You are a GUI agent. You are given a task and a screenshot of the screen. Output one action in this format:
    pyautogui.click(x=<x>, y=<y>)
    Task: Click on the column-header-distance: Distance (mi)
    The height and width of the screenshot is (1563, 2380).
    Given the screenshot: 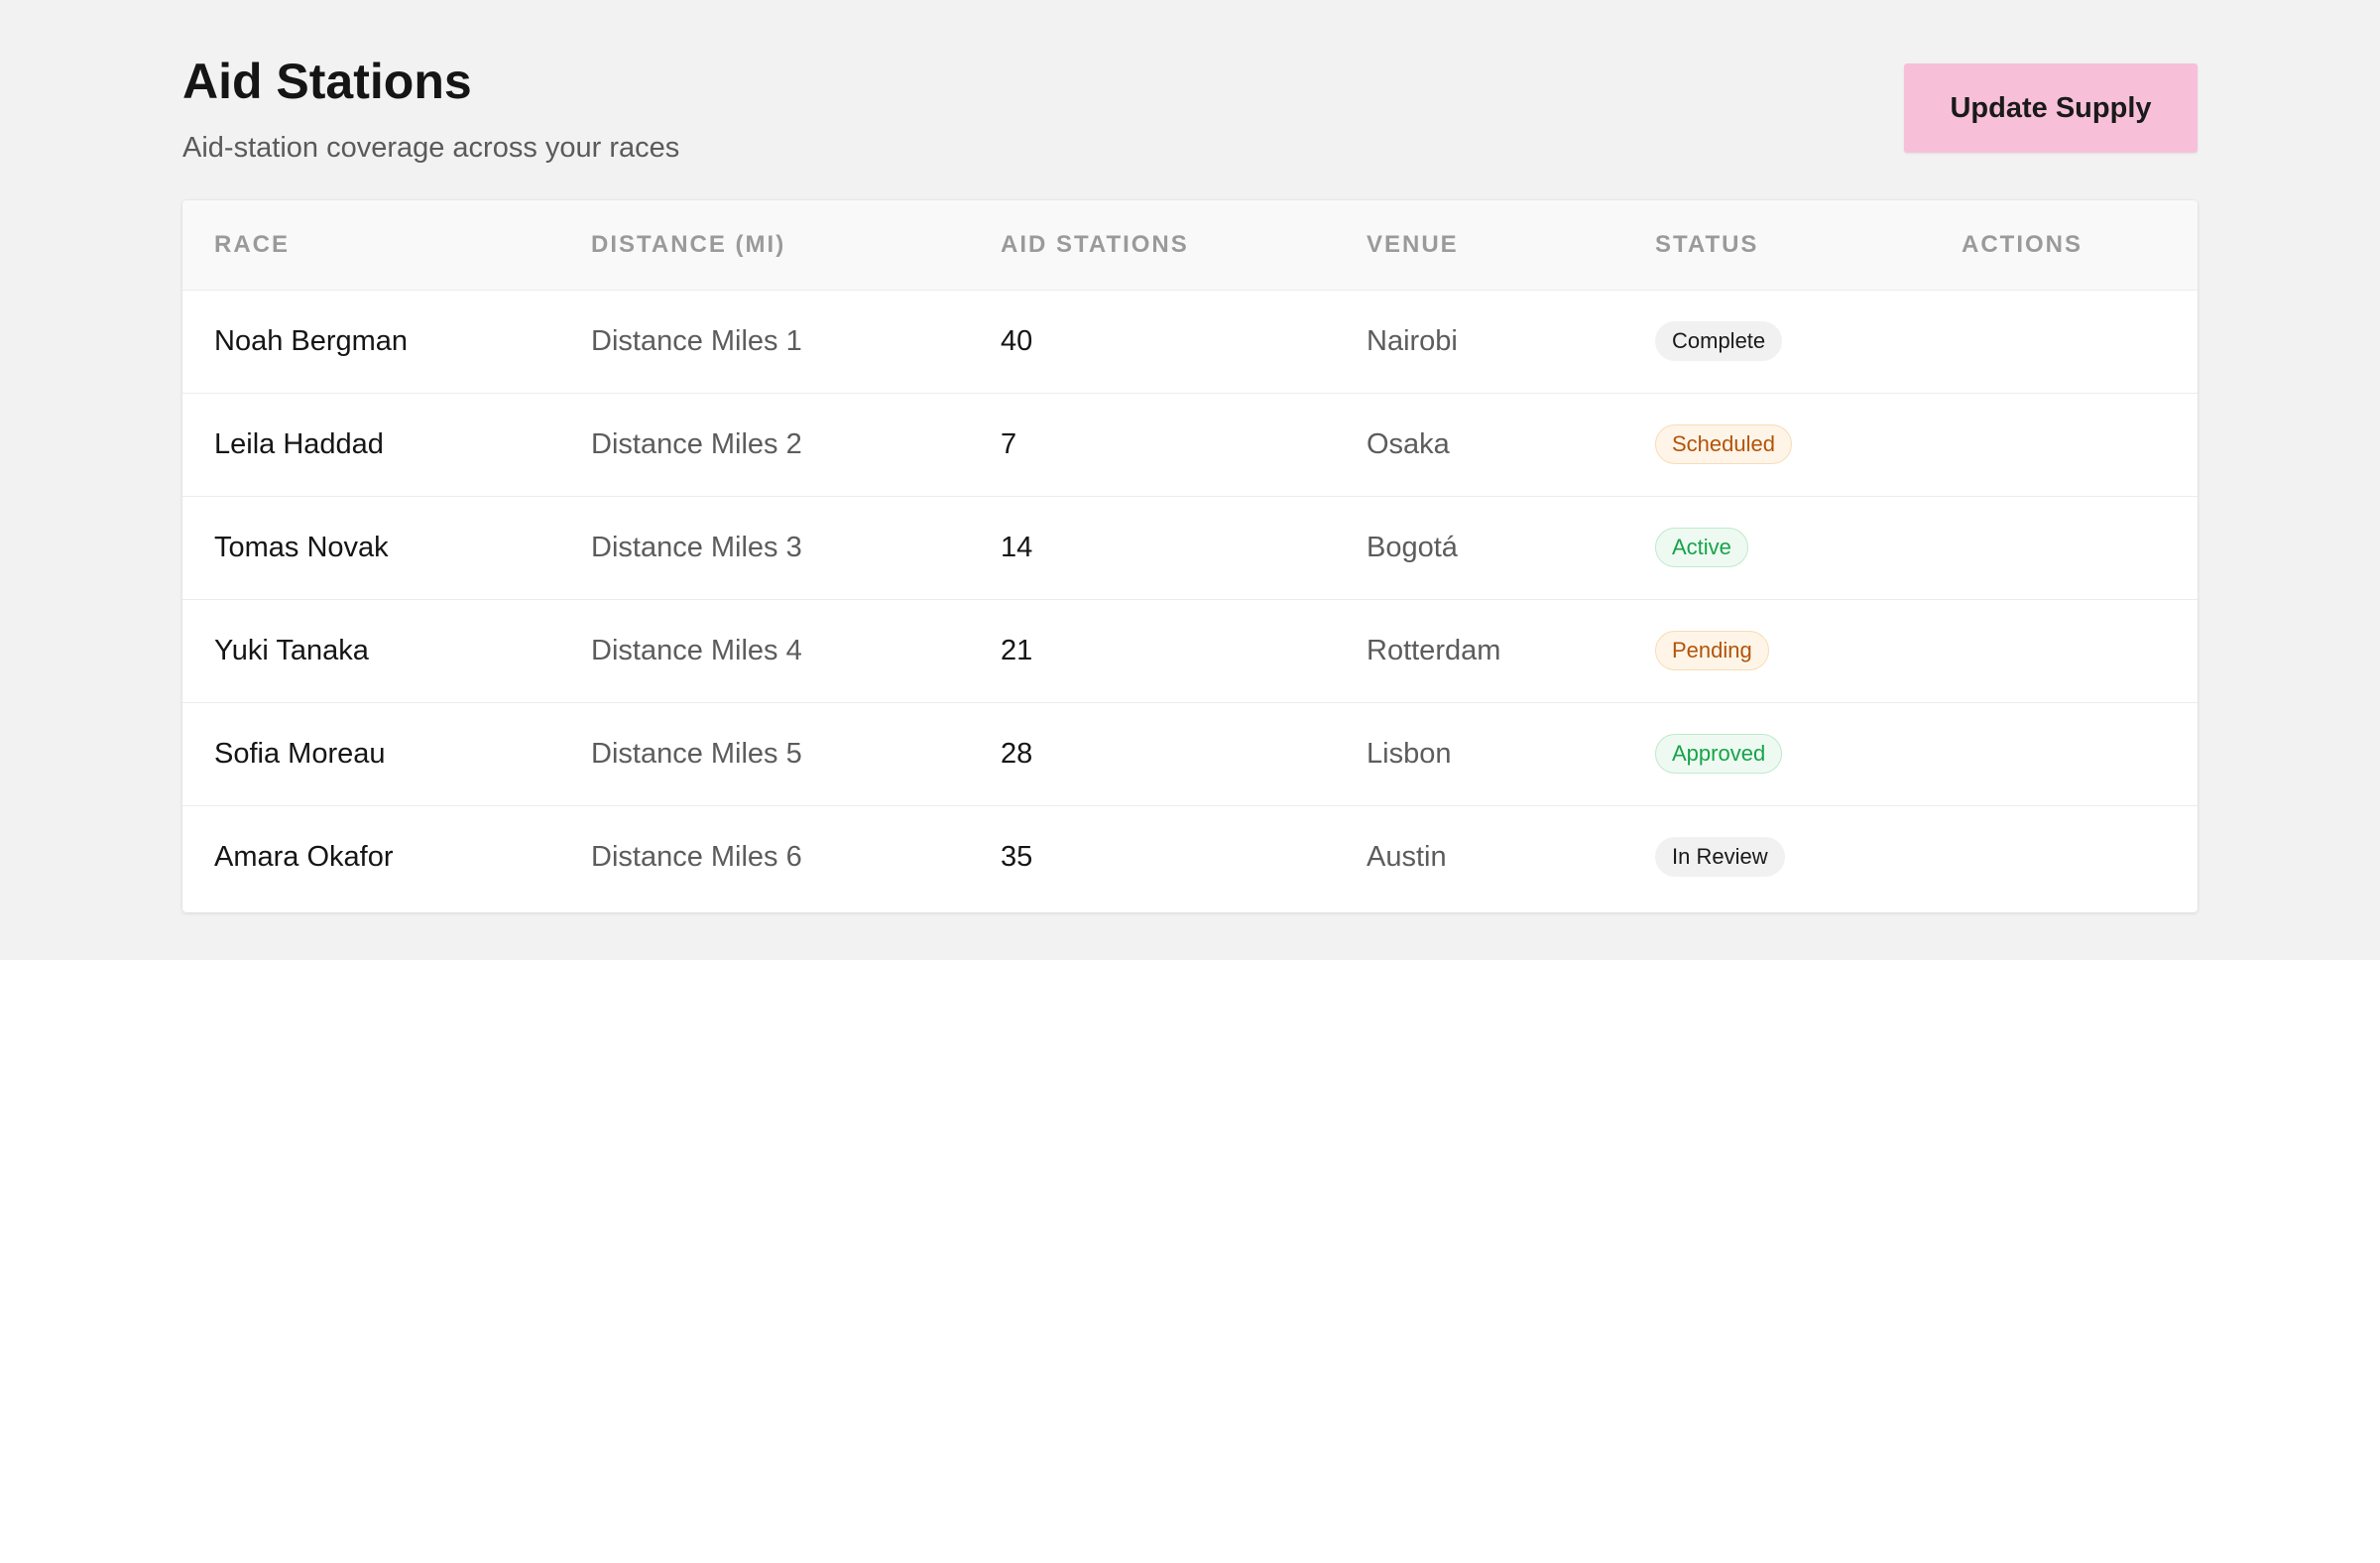 What is the action you would take?
    pyautogui.click(x=764, y=245)
    